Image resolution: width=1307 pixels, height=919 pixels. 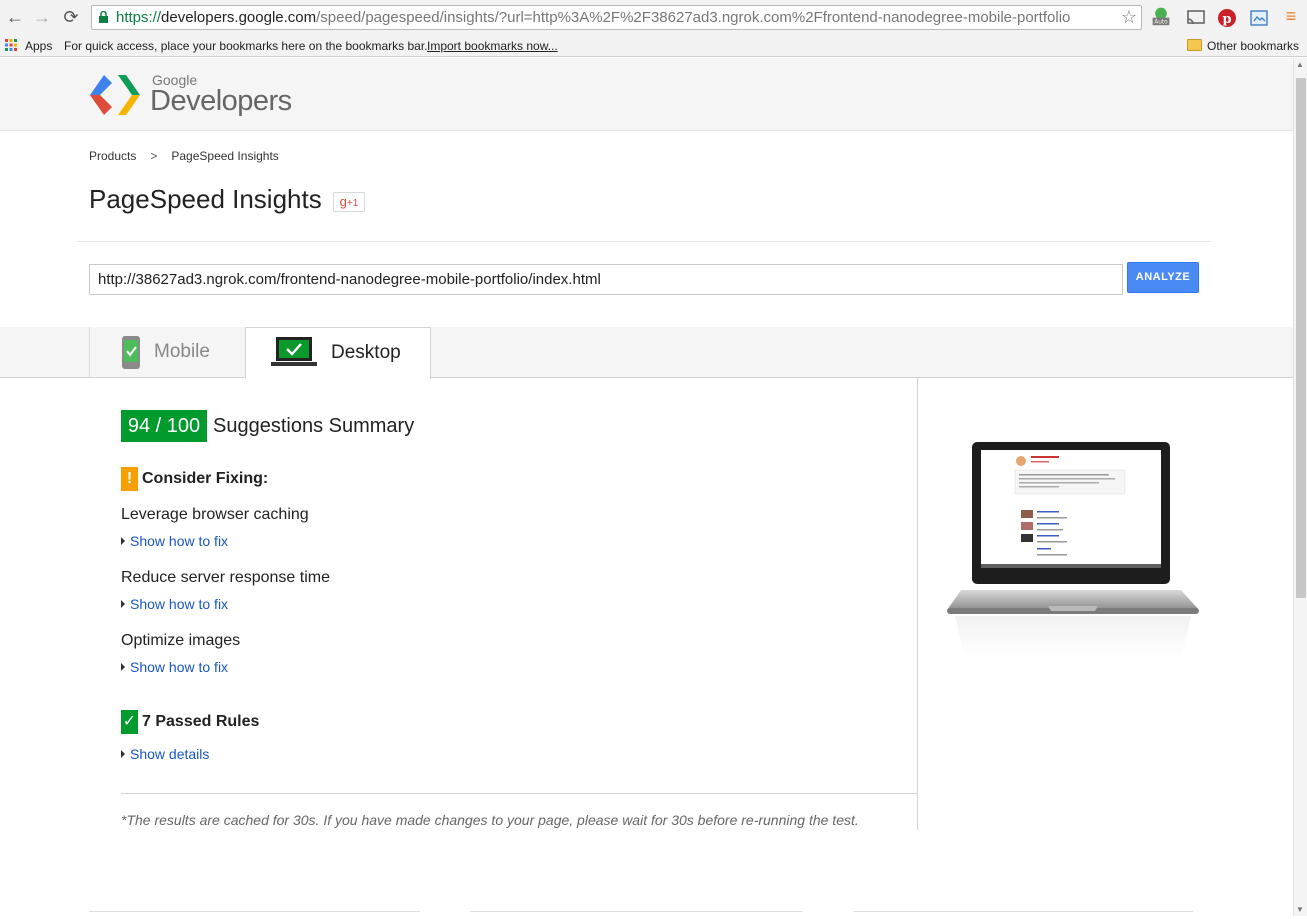 I want to click on desktop-laptop-icon, so click(x=294, y=351).